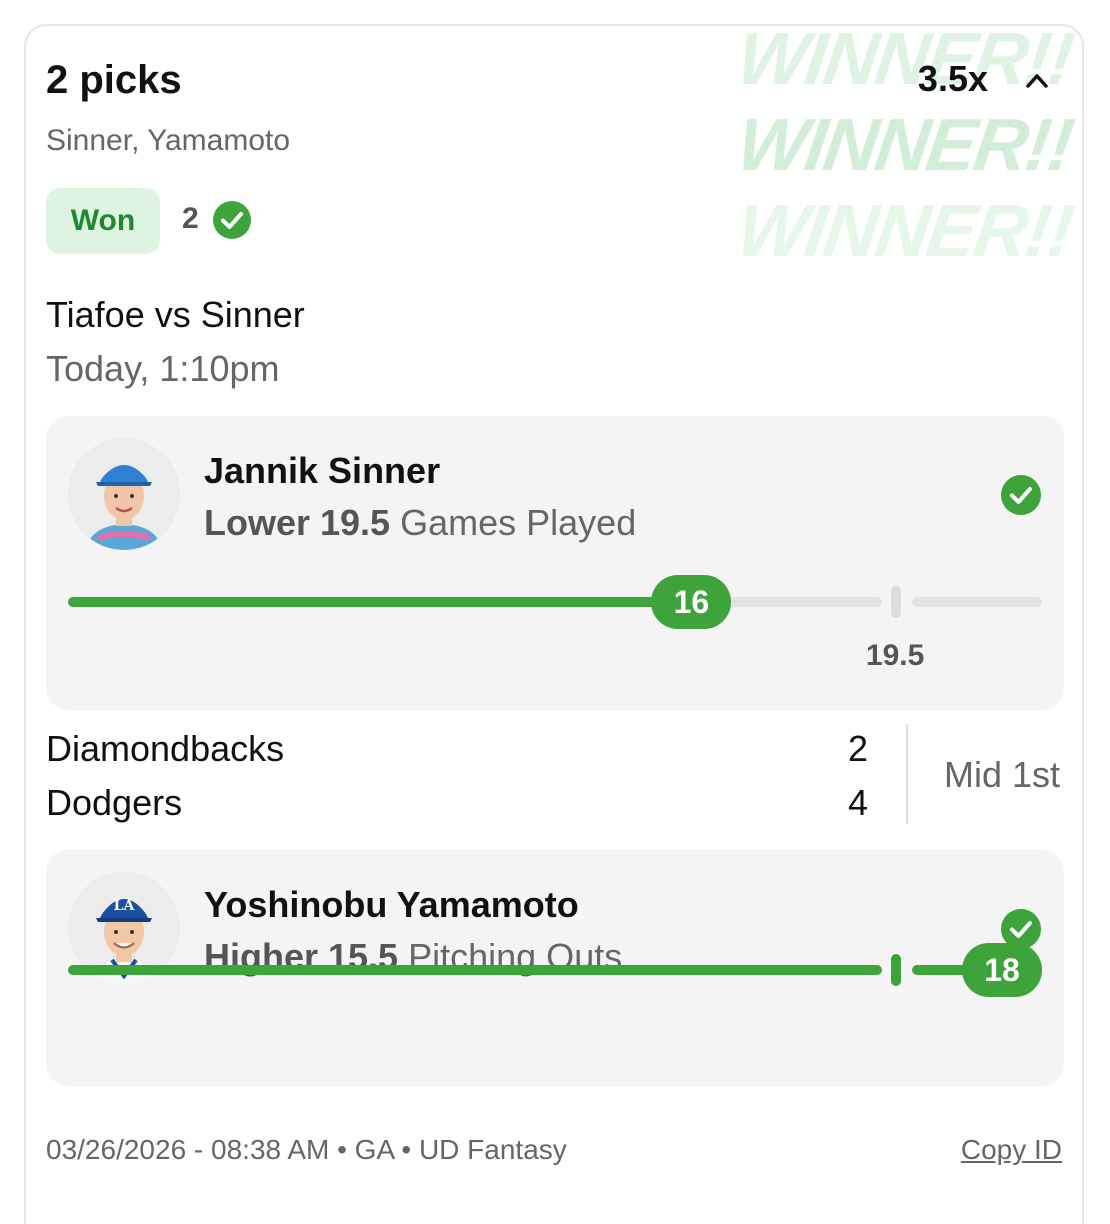 The image size is (1110, 1224). I want to click on winner-text-2: WINNER!!, so click(908, 144).